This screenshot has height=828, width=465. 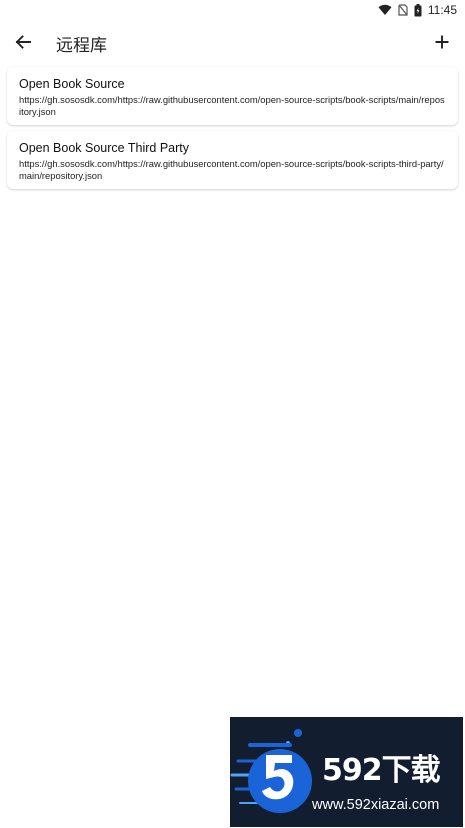 I want to click on status-time: 11:45, so click(x=442, y=10).